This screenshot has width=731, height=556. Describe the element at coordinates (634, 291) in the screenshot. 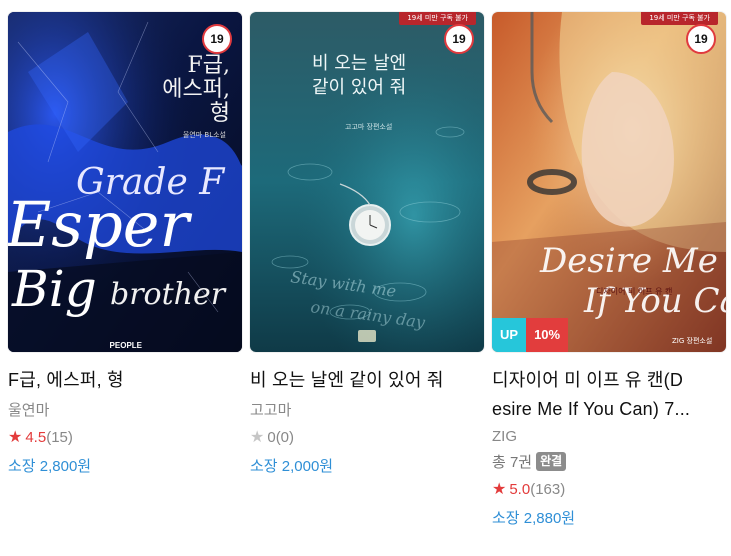

I see `cover-ko-subtitle: 디자이어 미 이프 유 캔` at that location.